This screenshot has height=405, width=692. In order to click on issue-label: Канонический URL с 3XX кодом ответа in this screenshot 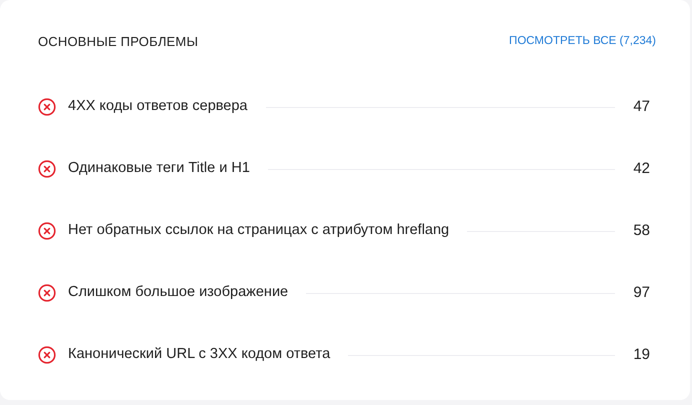, I will do `click(199, 354)`.